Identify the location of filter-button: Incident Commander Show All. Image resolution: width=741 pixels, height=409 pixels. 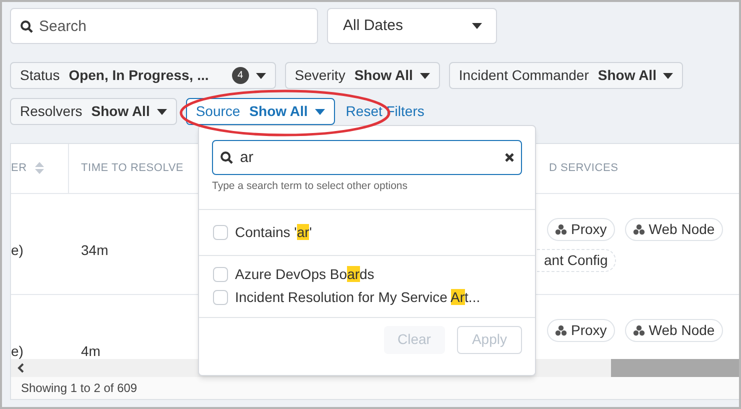
(566, 75).